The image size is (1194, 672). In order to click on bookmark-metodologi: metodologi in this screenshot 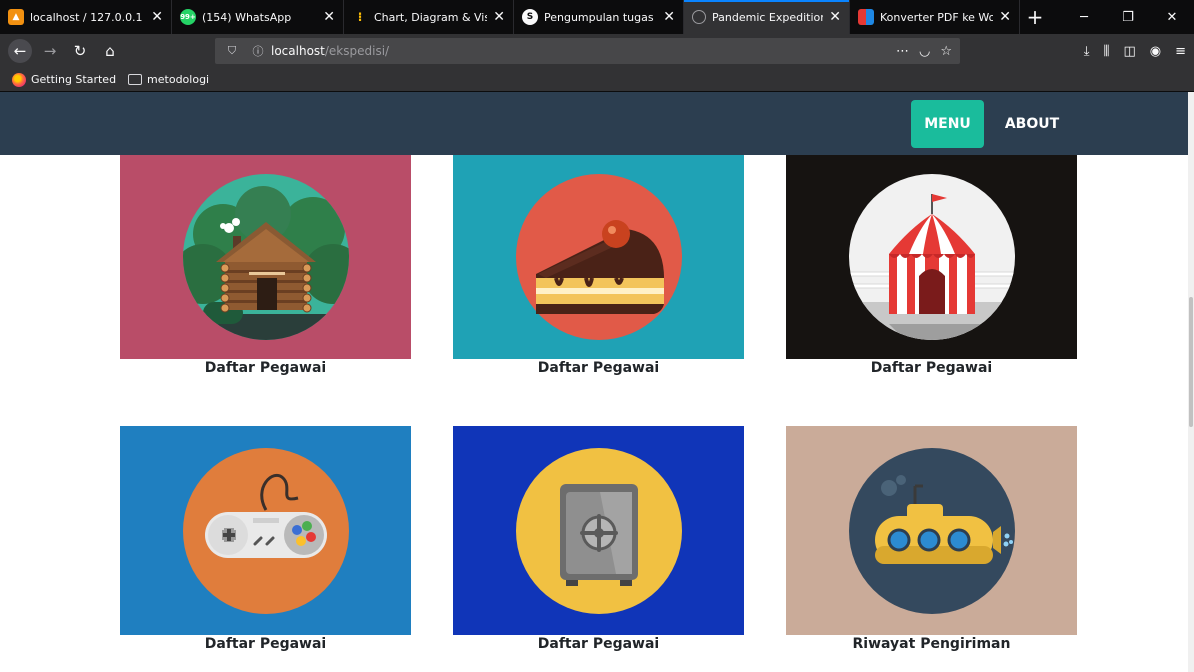, I will do `click(168, 79)`.